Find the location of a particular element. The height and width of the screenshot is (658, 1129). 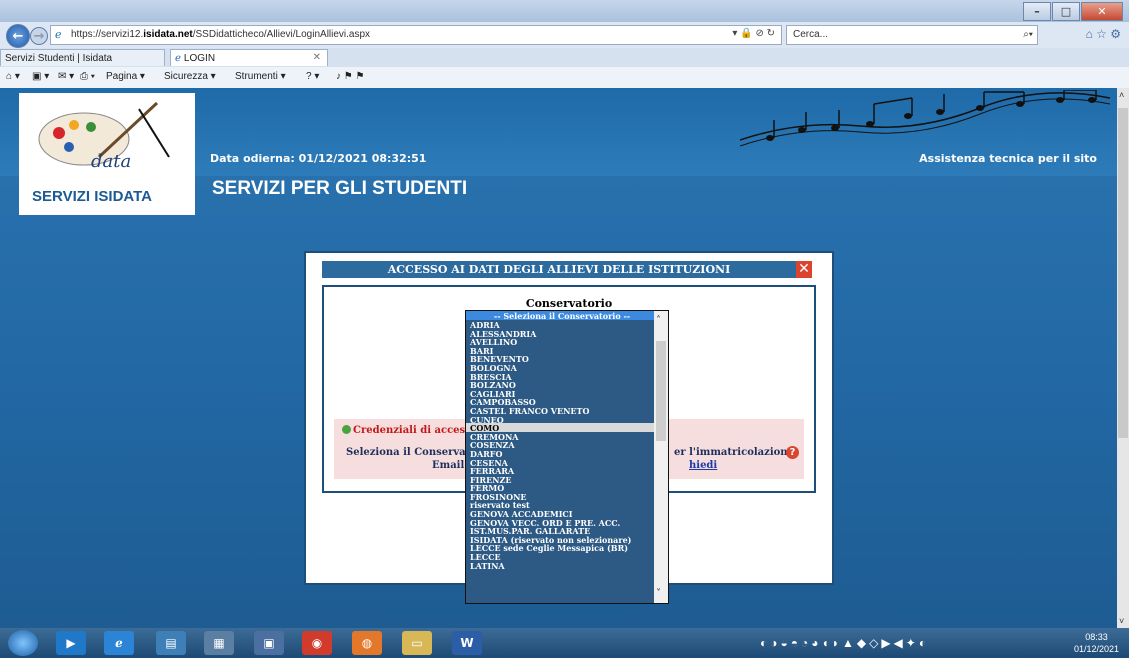

dropdown-option: CASTEL FRANCO VENETO is located at coordinates (560, 411).